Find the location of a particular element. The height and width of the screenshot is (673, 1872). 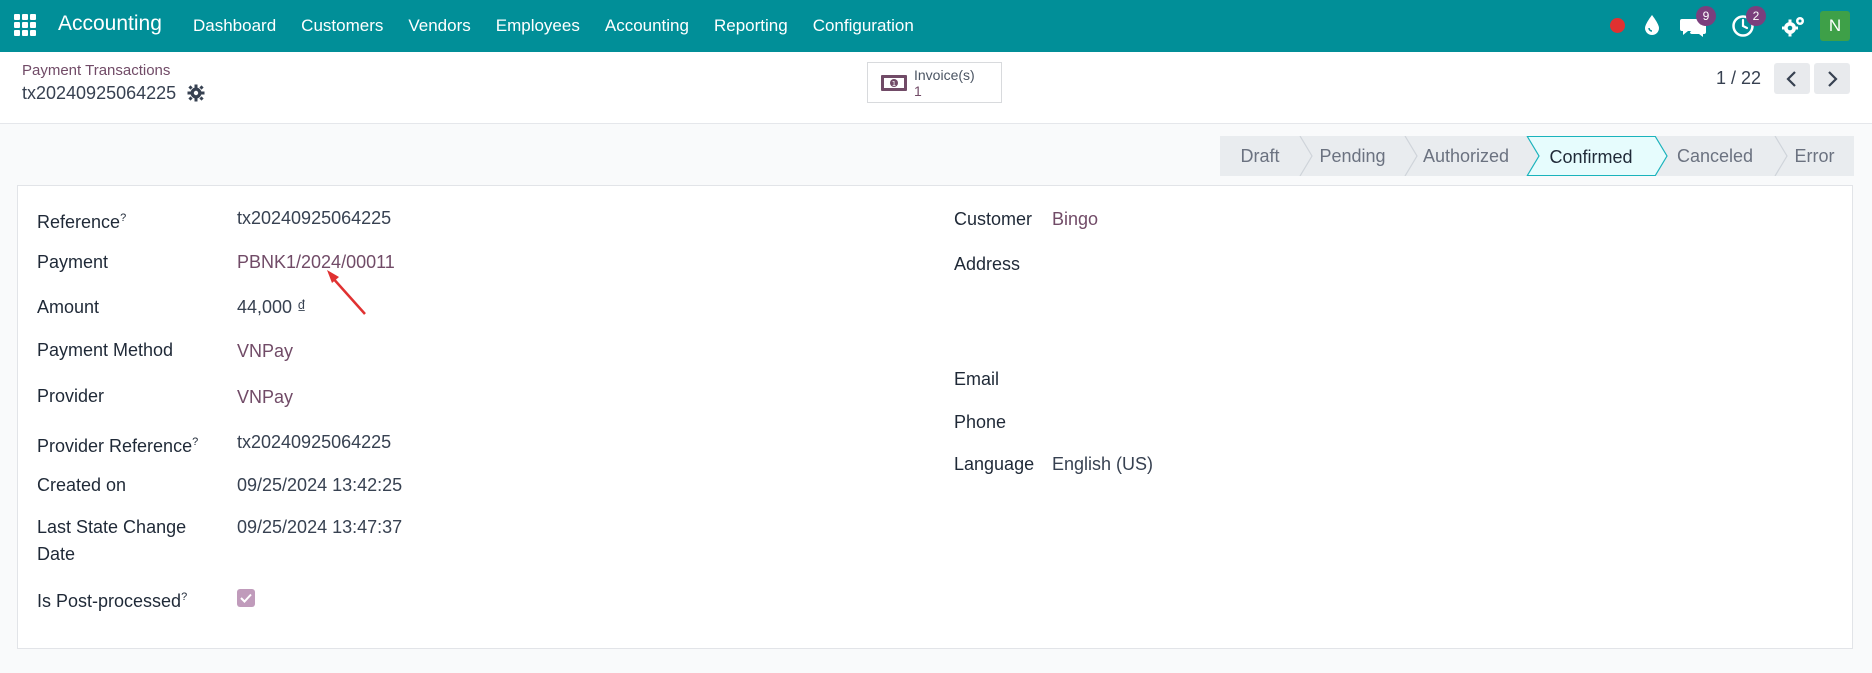

chevron-left-icon is located at coordinates (1791, 78).